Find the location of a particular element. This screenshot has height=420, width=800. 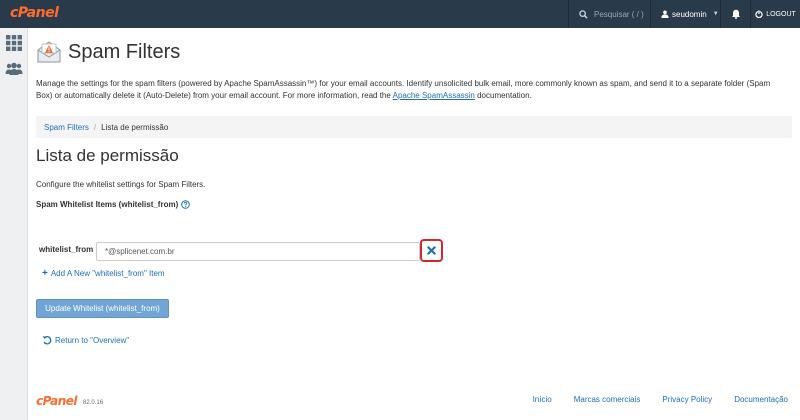

user-menu: seudomin ▼ is located at coordinates (685, 14).